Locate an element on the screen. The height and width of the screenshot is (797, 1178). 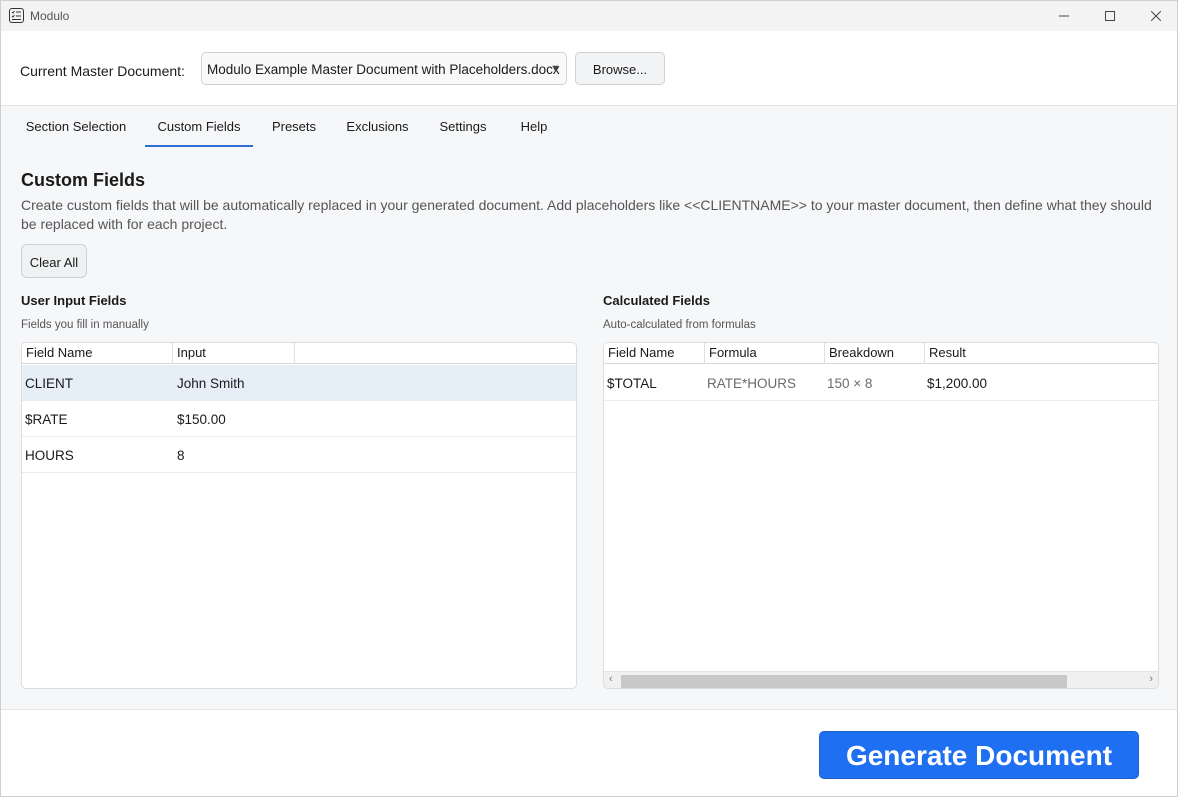
field-name-cell: $RATE is located at coordinates (46, 419).